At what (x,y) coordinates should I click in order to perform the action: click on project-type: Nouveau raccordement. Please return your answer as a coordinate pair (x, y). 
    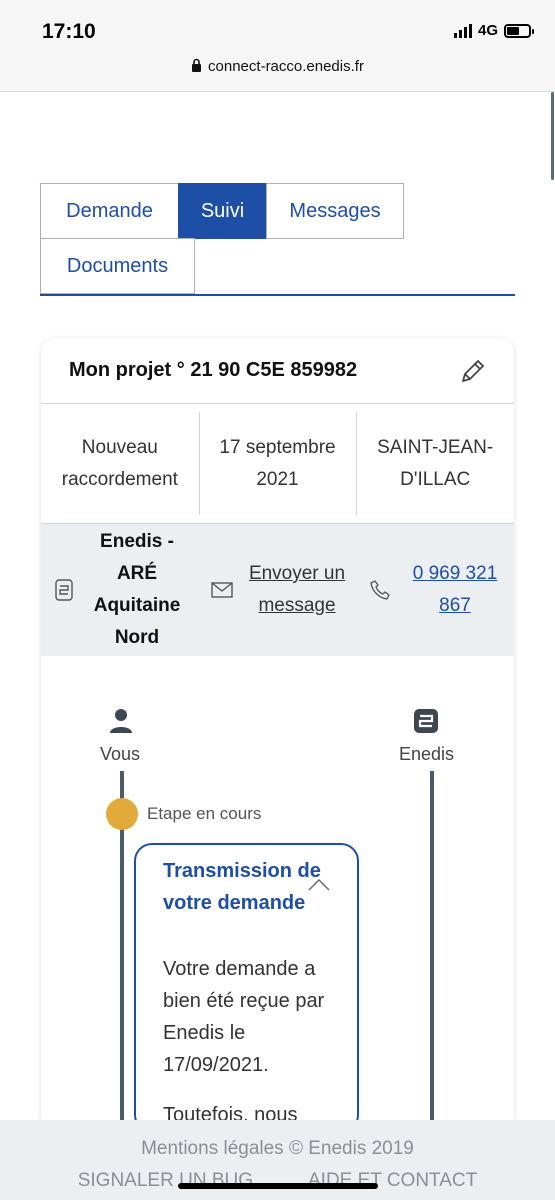
    Looking at the image, I should click on (119, 463).